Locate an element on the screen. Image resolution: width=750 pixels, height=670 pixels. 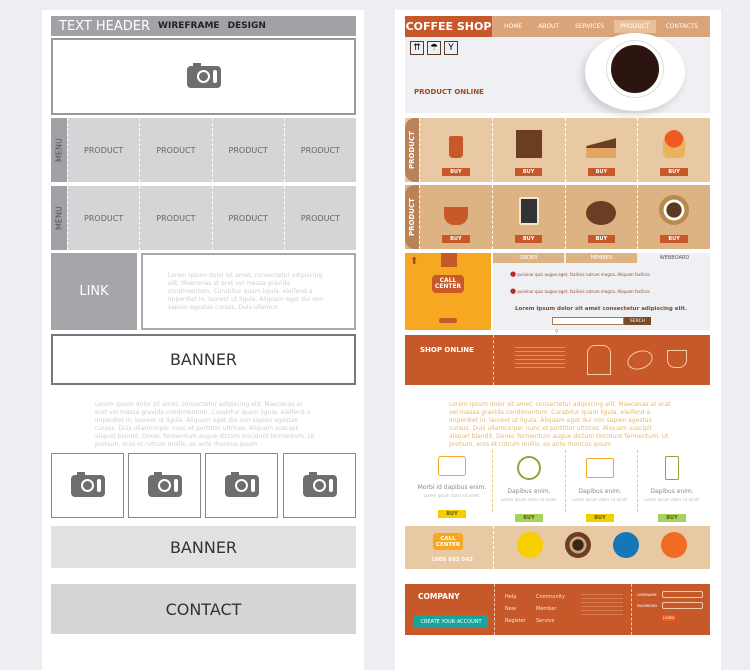
password-input is located at coordinates (682, 605).